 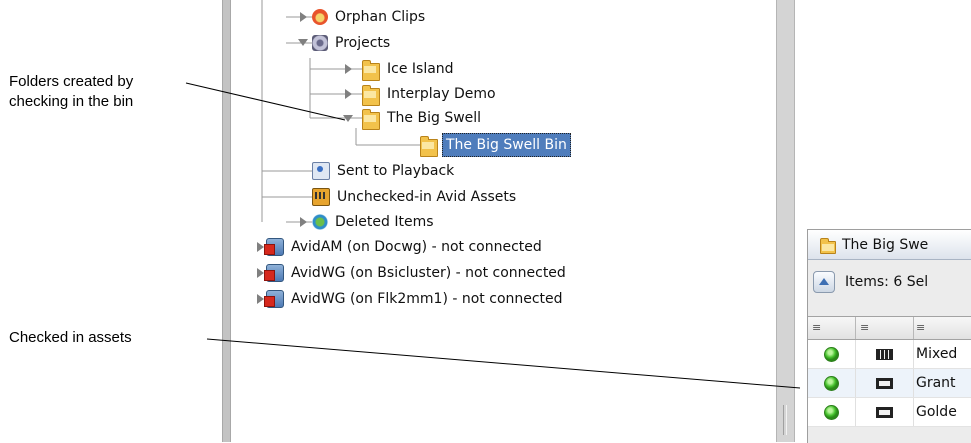 I want to click on tree-item-label: Interplay Demo, so click(x=441, y=94).